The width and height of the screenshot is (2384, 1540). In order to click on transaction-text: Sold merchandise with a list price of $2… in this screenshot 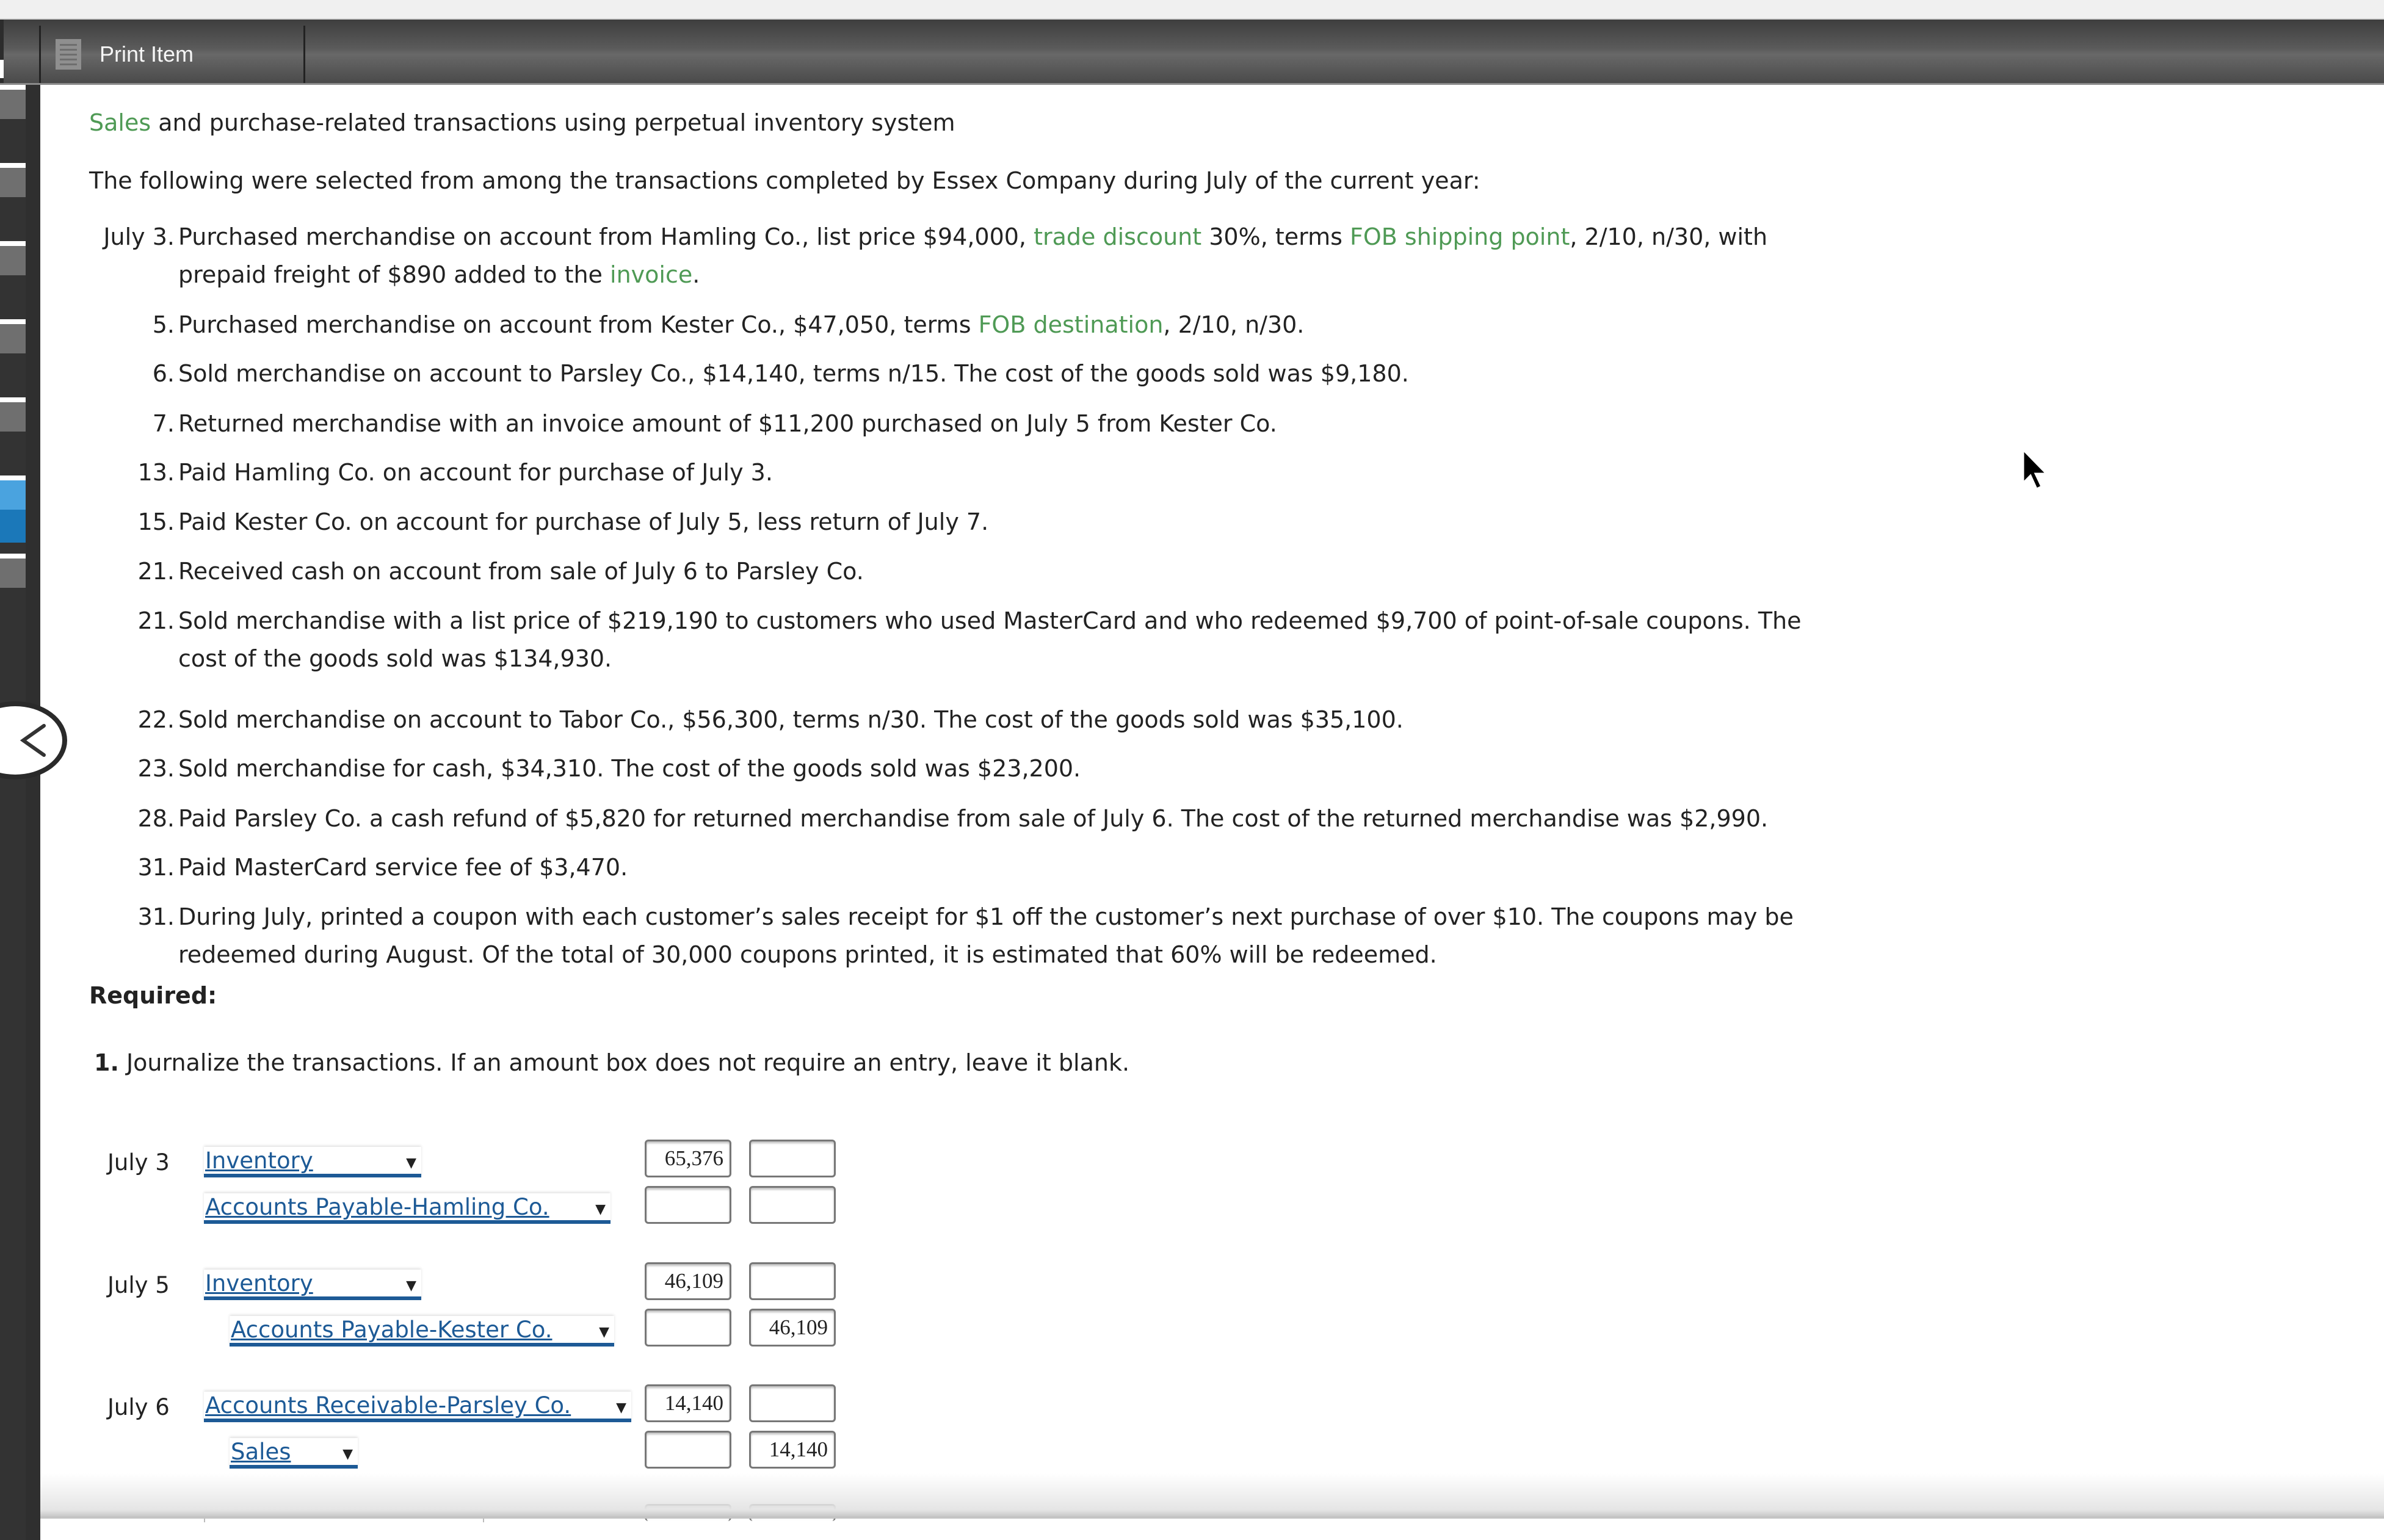, I will do `click(990, 621)`.